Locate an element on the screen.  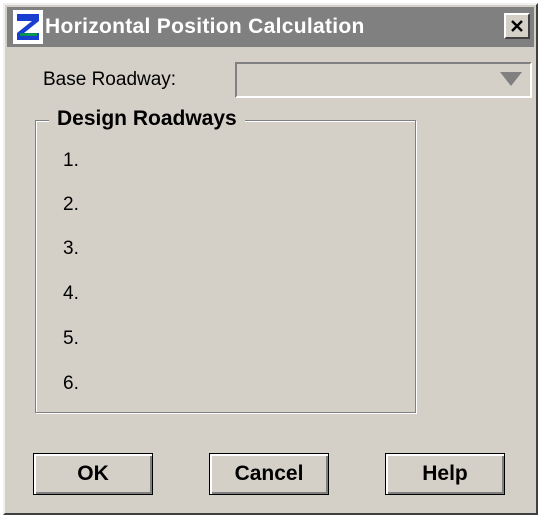
cancel-button: Cancel is located at coordinates (269, 474).